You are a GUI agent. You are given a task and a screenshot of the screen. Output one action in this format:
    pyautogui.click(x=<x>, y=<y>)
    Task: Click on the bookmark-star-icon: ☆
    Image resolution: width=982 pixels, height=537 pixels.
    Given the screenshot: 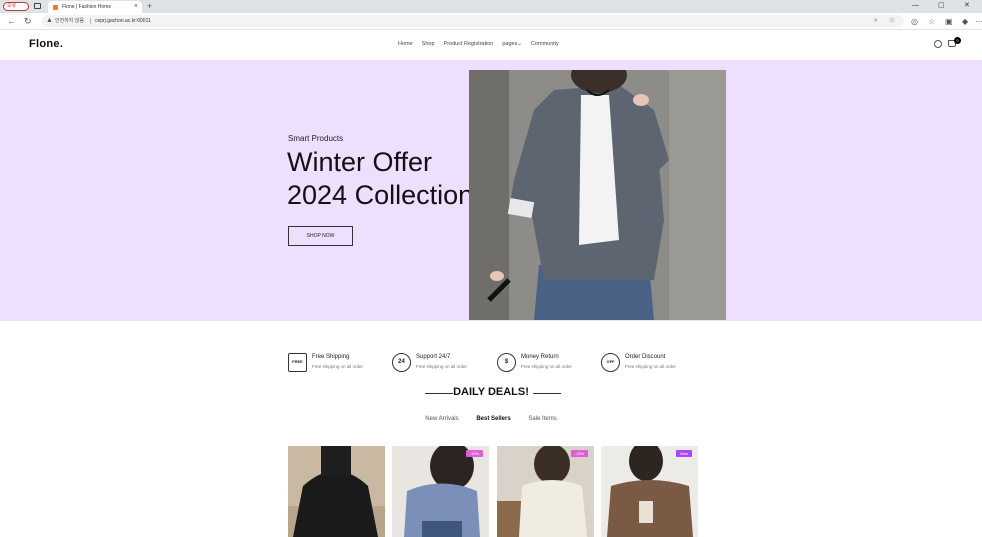 What is the action you would take?
    pyautogui.click(x=892, y=21)
    